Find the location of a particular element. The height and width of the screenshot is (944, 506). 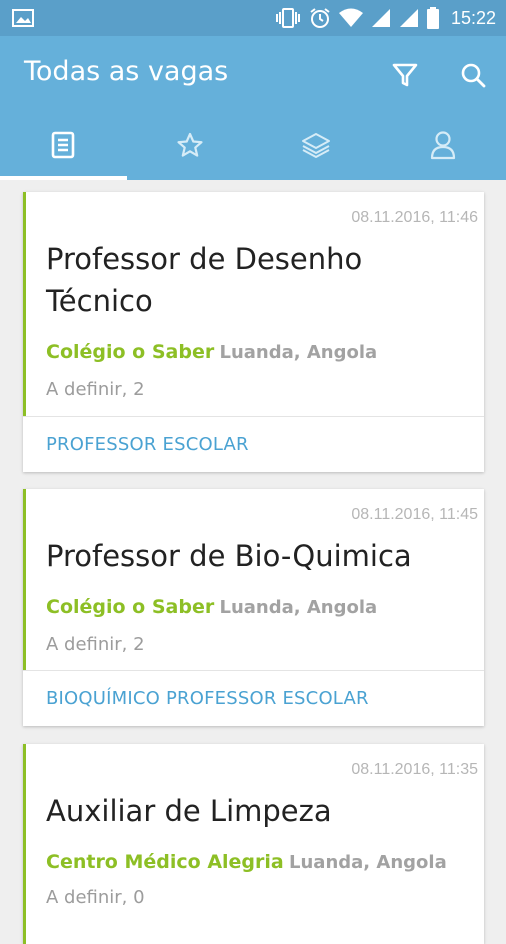

company-line: Centro Médico Alegria Luanda, Angola is located at coordinates (246, 862).